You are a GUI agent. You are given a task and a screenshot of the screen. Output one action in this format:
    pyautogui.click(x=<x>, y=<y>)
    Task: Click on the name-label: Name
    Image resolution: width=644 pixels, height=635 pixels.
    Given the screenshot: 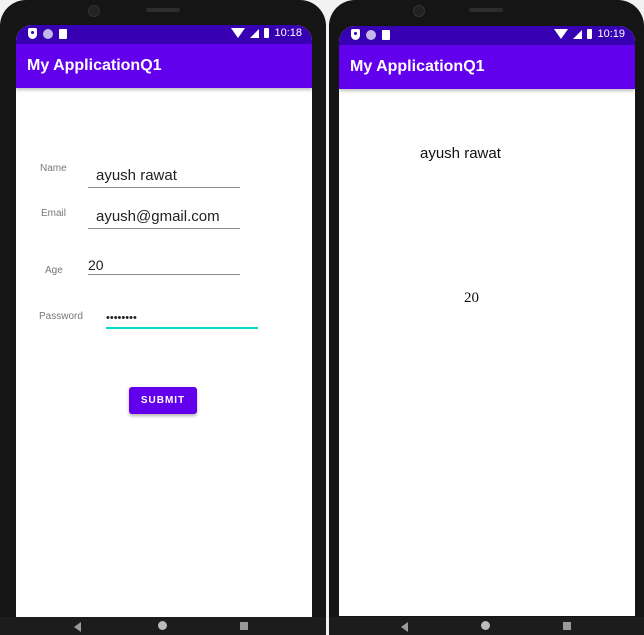 What is the action you would take?
    pyautogui.click(x=53, y=168)
    